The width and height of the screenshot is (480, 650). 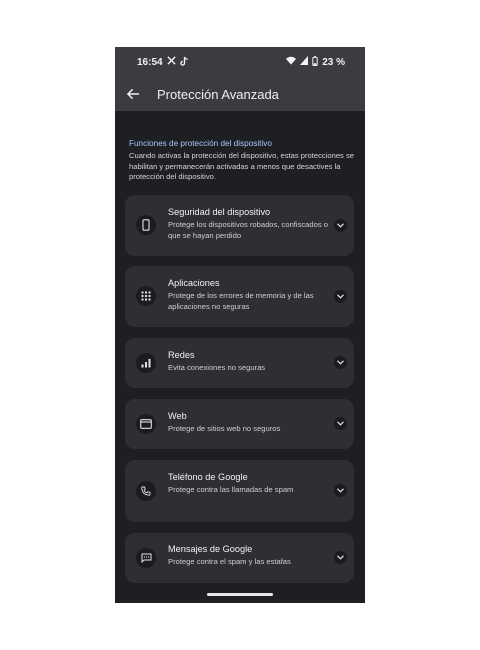 What do you see at coordinates (150, 62) in the screenshot?
I see `status-time: 16:54` at bounding box center [150, 62].